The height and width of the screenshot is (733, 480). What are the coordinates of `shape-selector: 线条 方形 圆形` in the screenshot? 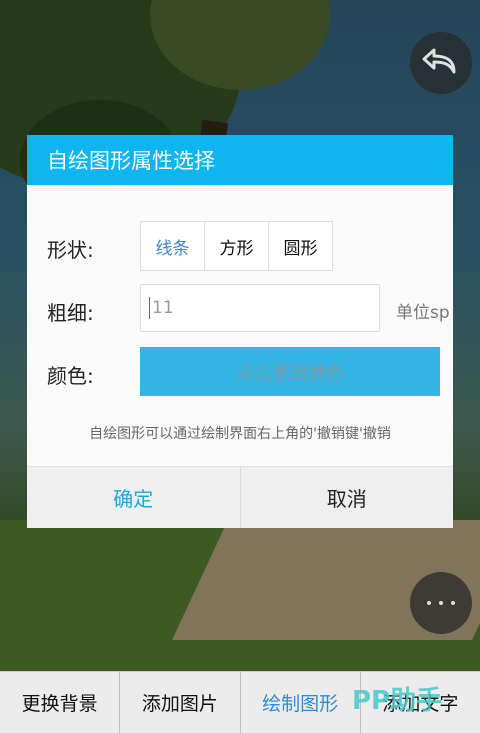 It's located at (236, 246).